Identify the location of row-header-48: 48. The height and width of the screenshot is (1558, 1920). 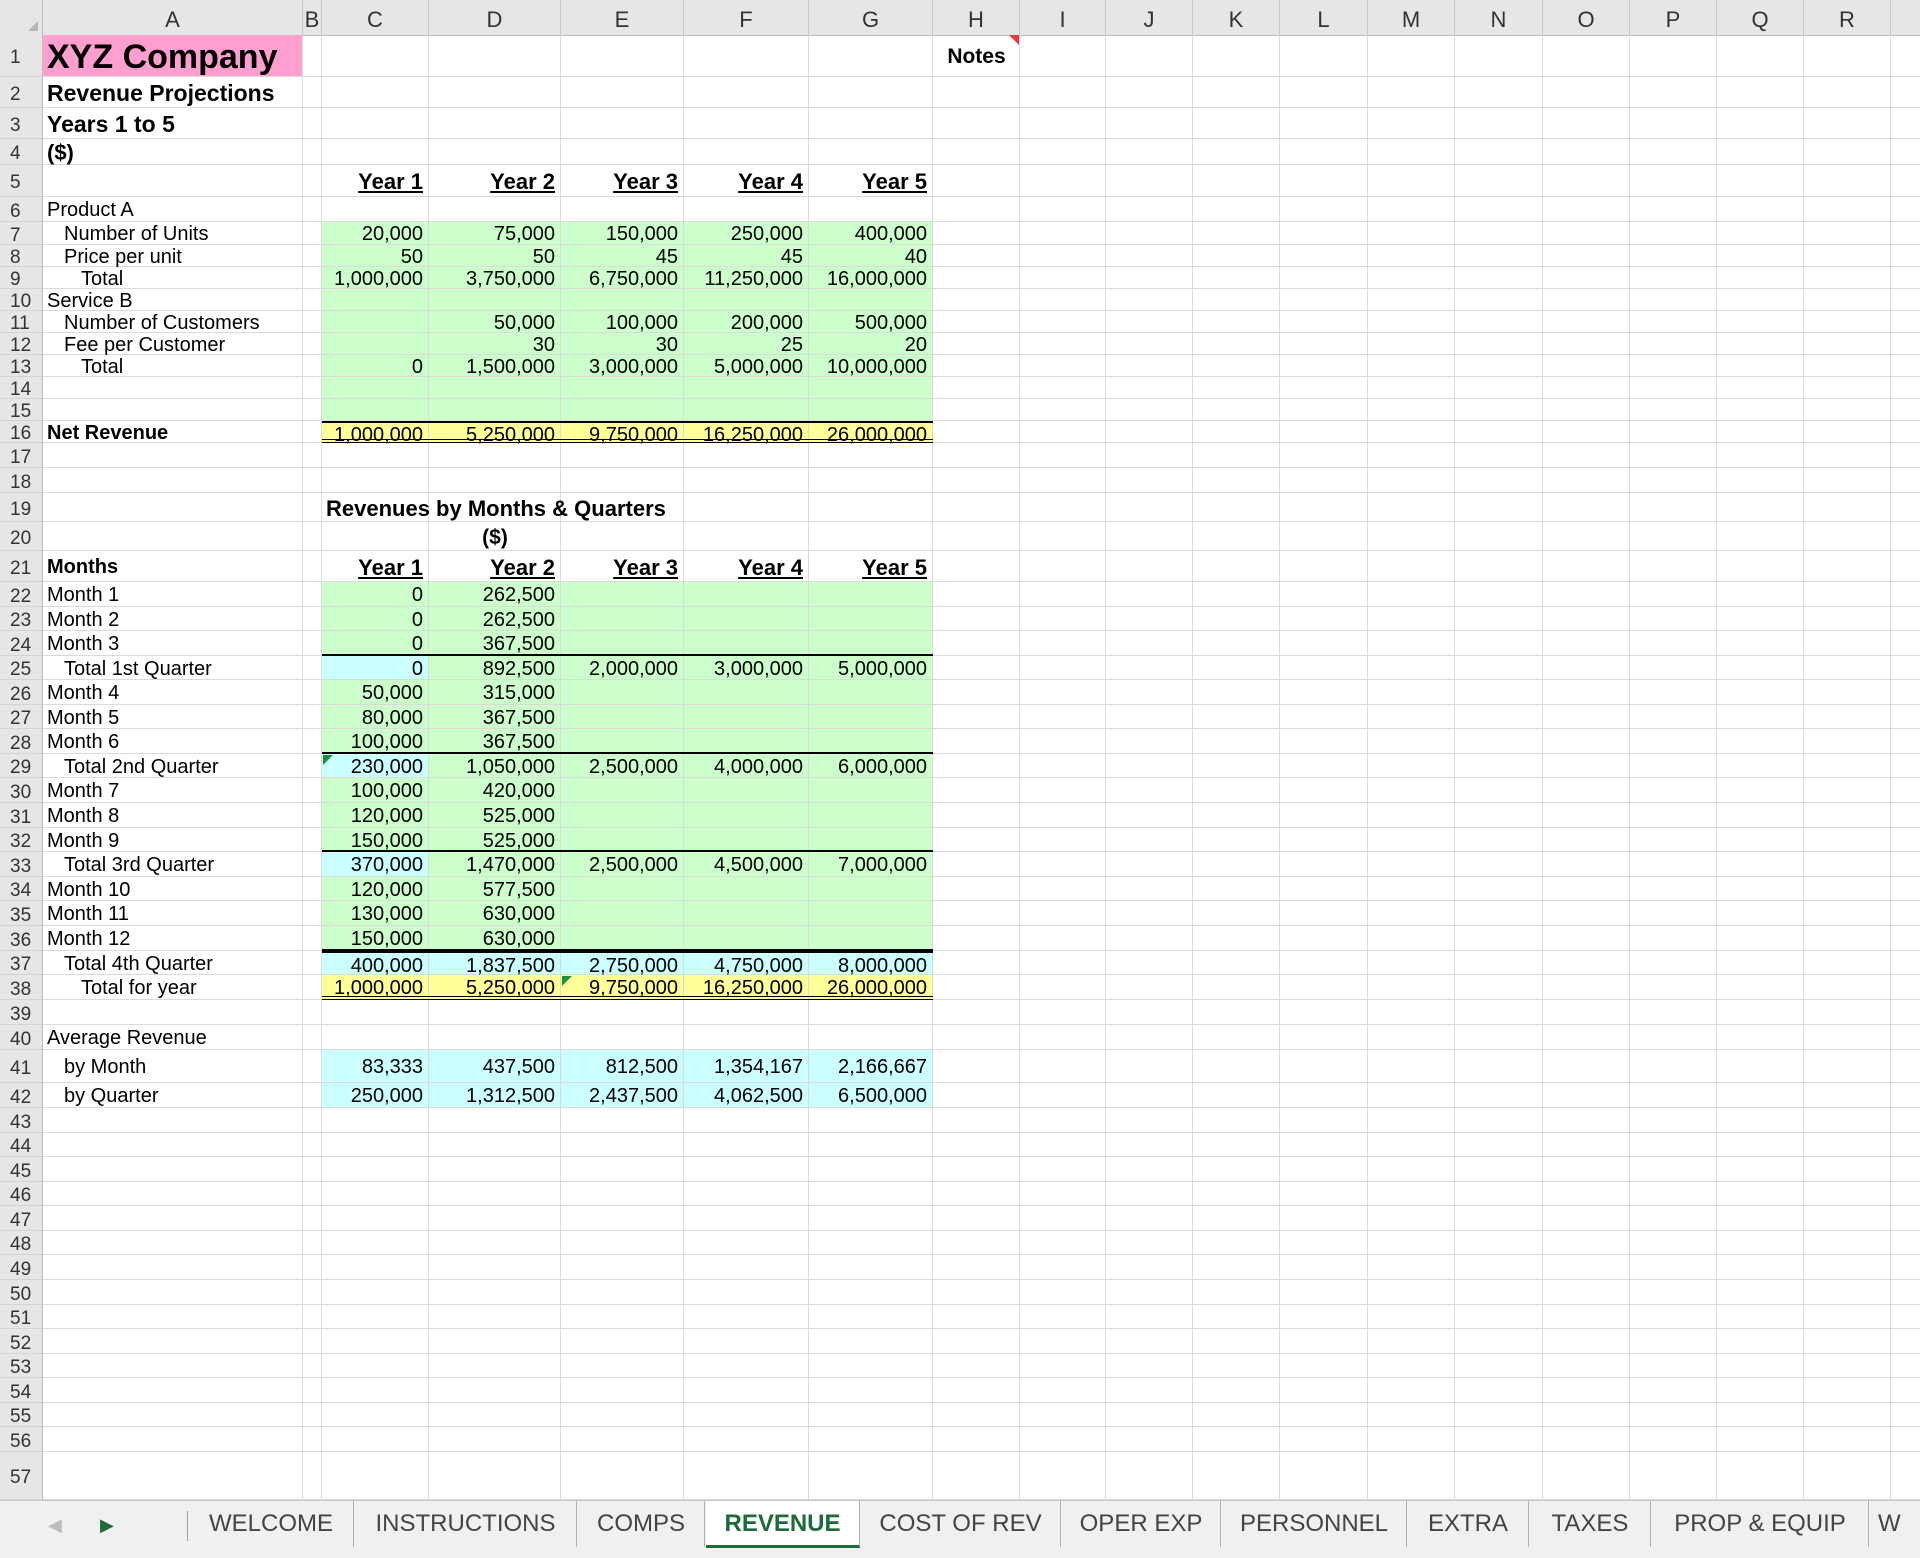
(21, 1243).